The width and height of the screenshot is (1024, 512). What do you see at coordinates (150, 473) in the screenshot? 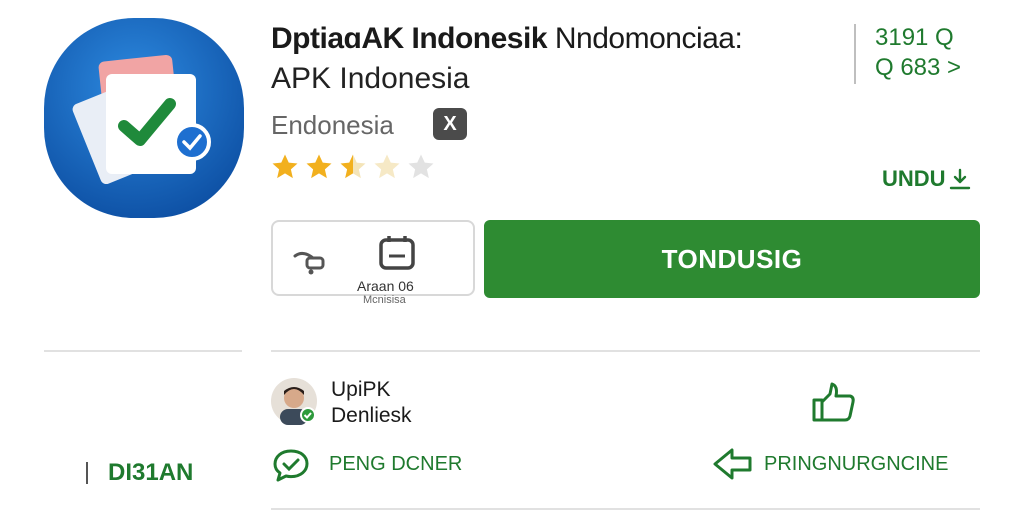
I see `side-label: DI31AN` at bounding box center [150, 473].